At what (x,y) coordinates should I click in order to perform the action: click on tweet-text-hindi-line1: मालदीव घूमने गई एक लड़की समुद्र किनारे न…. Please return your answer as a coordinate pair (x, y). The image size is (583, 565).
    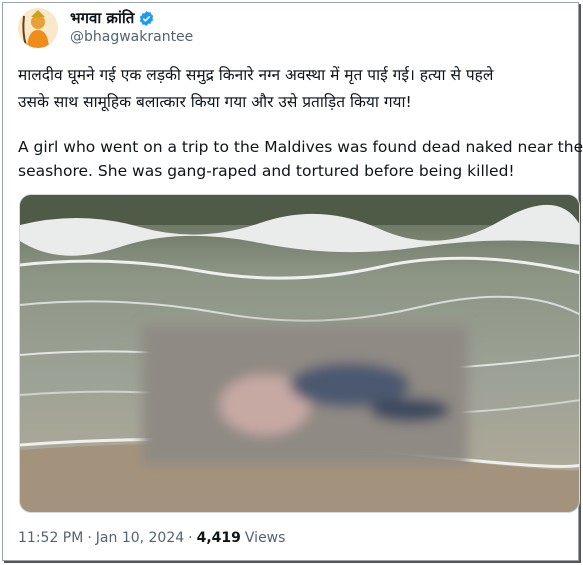
    Looking at the image, I should click on (256, 75).